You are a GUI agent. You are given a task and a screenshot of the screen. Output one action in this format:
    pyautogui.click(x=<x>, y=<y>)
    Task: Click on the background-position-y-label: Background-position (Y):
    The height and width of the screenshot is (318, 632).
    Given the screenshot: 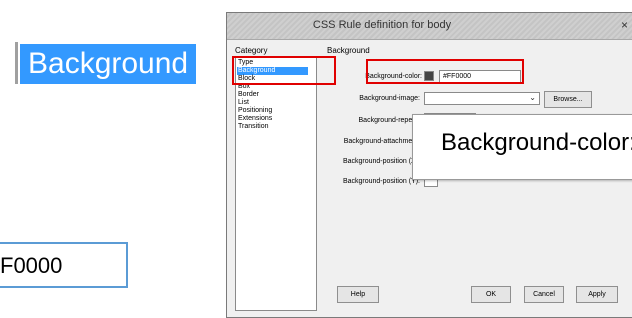 What is the action you would take?
    pyautogui.click(x=381, y=181)
    